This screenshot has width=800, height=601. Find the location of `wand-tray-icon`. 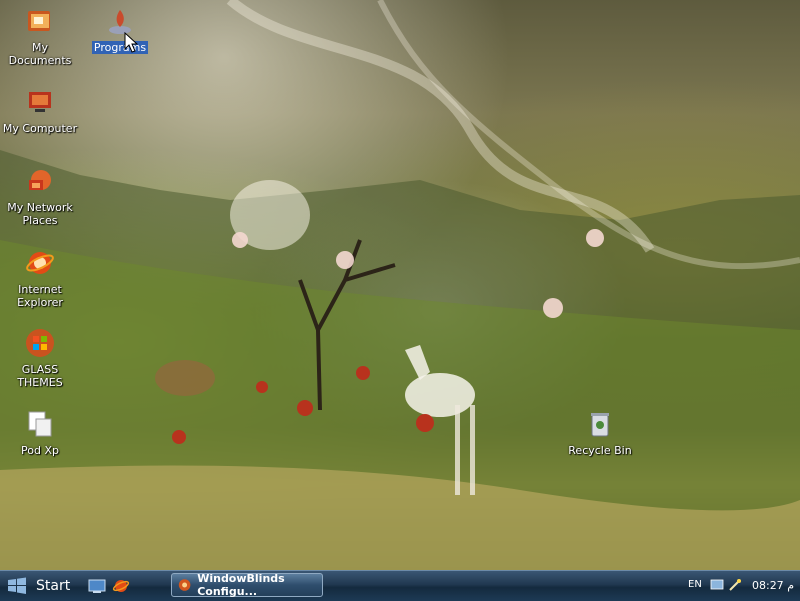

wand-tray-icon is located at coordinates (735, 585).